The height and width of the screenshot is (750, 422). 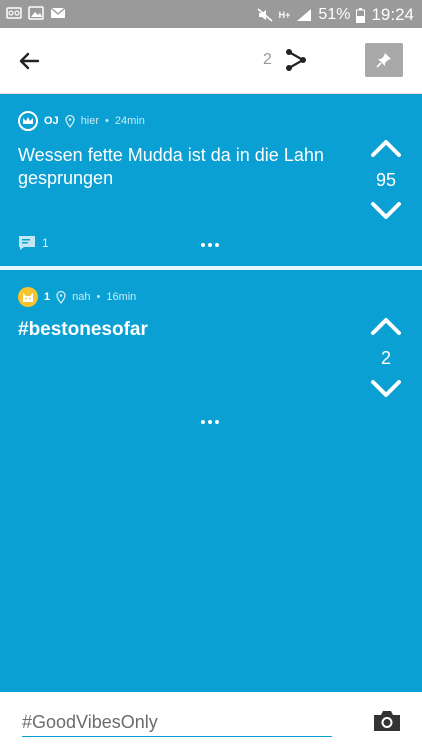 I want to click on post-location: nah, so click(x=81, y=297).